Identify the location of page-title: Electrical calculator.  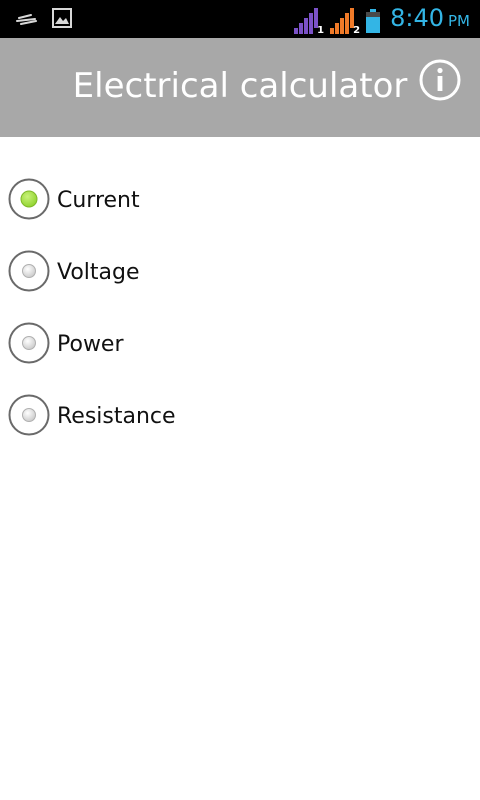
(240, 86).